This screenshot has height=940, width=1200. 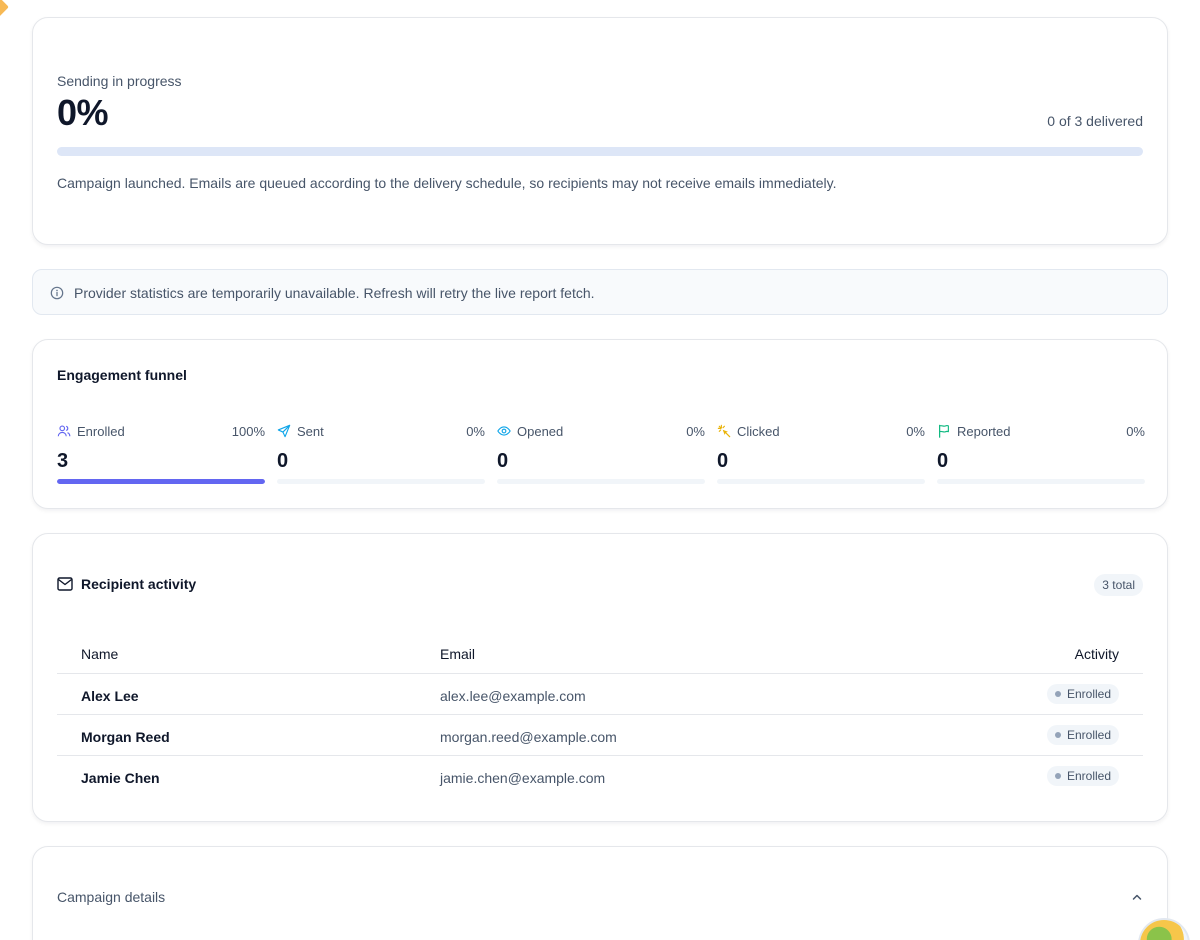 I want to click on stage-bar-fill, so click(x=161, y=481).